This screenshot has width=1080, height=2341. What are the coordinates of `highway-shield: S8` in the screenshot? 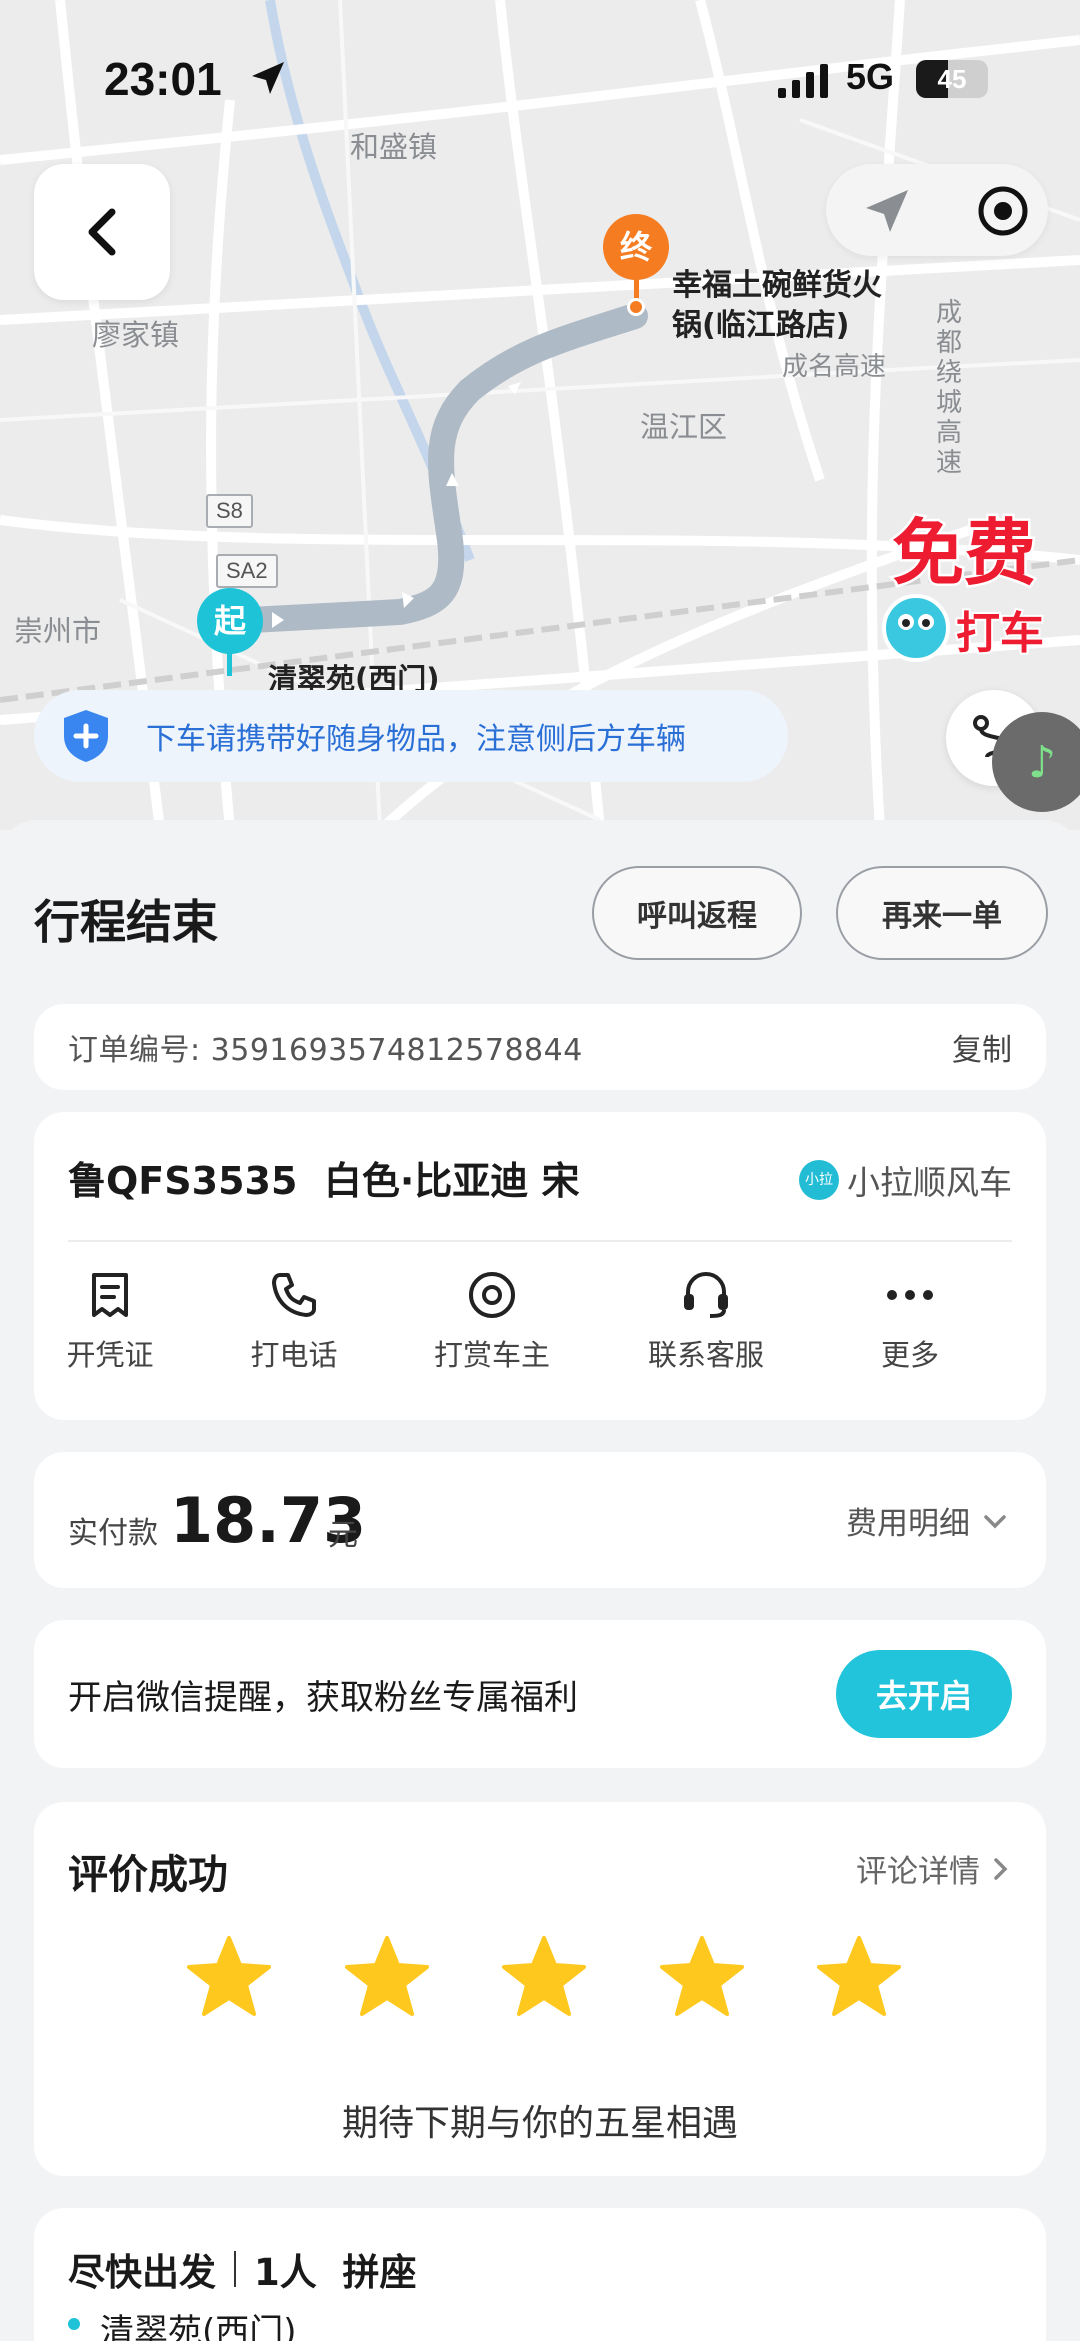 It's located at (229, 511).